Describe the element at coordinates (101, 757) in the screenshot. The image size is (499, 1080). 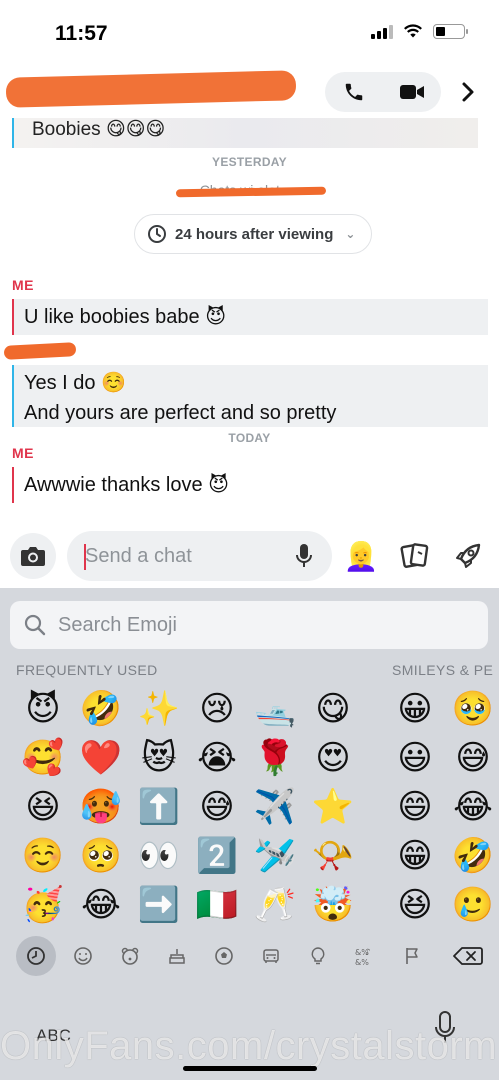
I see `emoji-key: ❤️` at that location.